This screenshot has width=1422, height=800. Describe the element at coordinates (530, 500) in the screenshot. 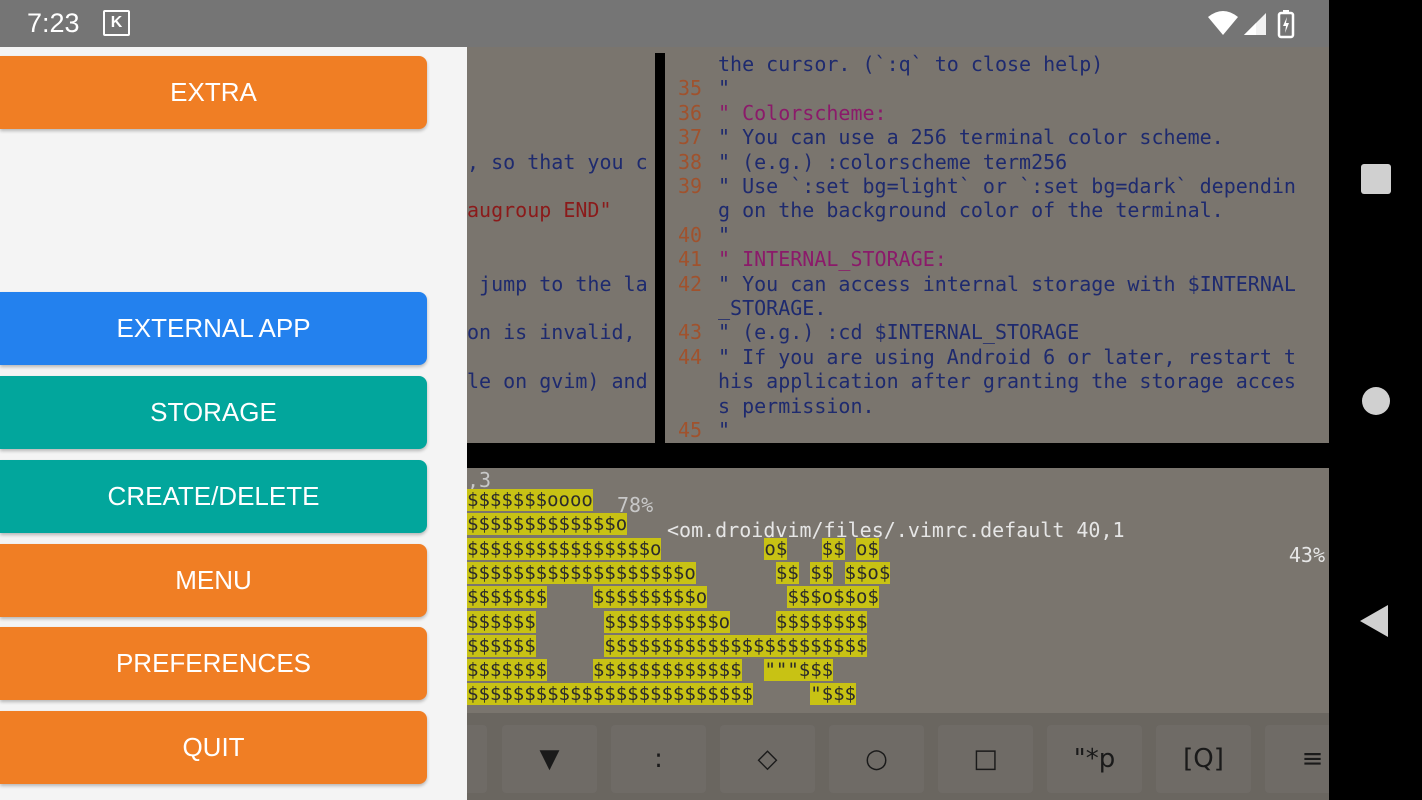

I see `vim-art-line: $$$$$$$oooo` at that location.